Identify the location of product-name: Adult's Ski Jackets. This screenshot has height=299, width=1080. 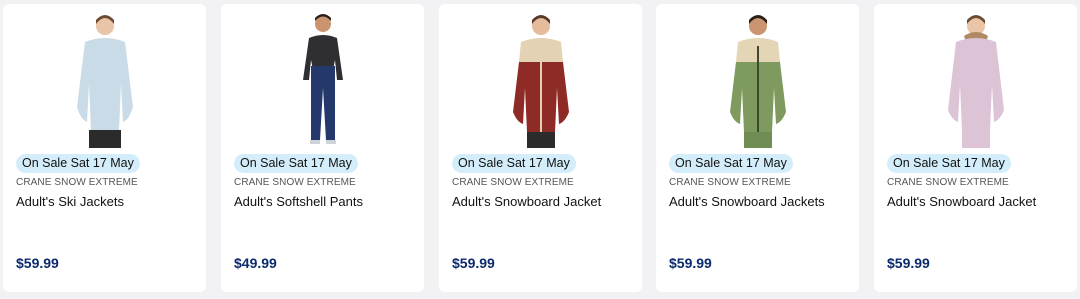
(70, 201).